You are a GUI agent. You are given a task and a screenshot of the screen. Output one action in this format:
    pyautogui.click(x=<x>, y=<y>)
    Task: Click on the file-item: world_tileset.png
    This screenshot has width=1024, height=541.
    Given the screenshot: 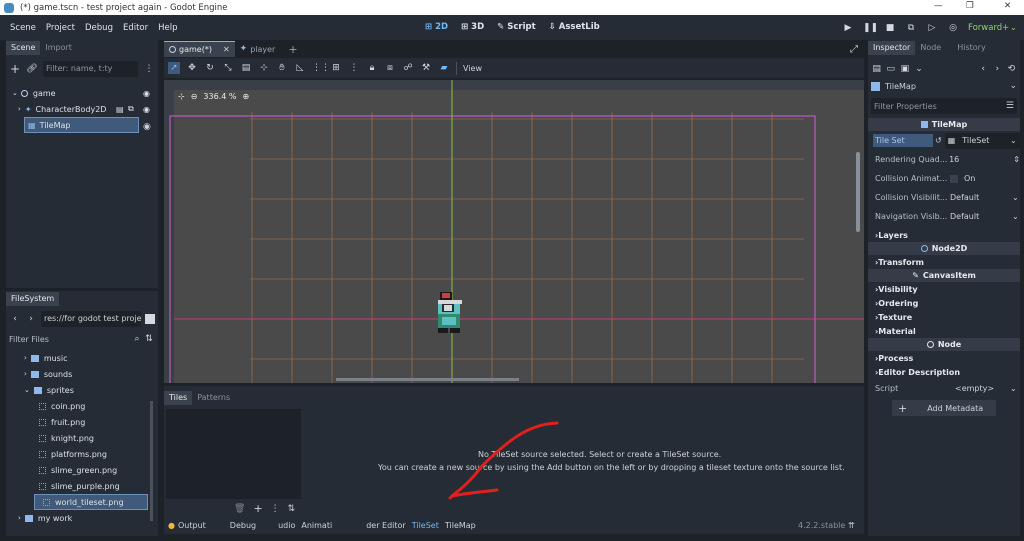 What is the action you would take?
    pyautogui.click(x=91, y=502)
    